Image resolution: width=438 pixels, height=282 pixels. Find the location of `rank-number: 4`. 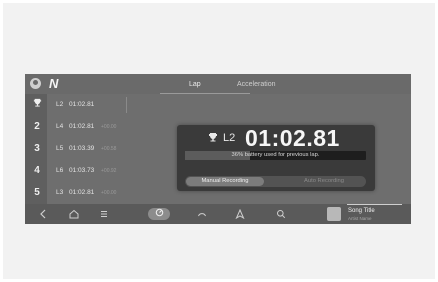

rank-number: 4 is located at coordinates (37, 170).